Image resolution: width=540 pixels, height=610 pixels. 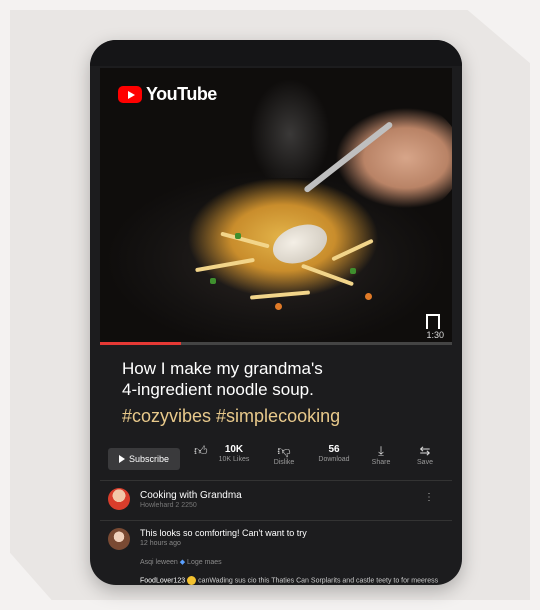 I want to click on download-icon: ⤓, so click(x=381, y=450).